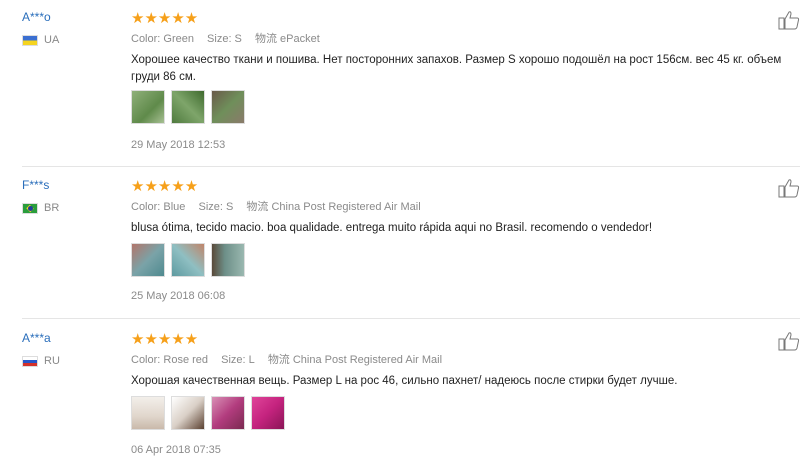 This screenshot has width=800, height=459. I want to click on review-meta: Color: Green Size: S 物流 ePacket, so click(230, 38).